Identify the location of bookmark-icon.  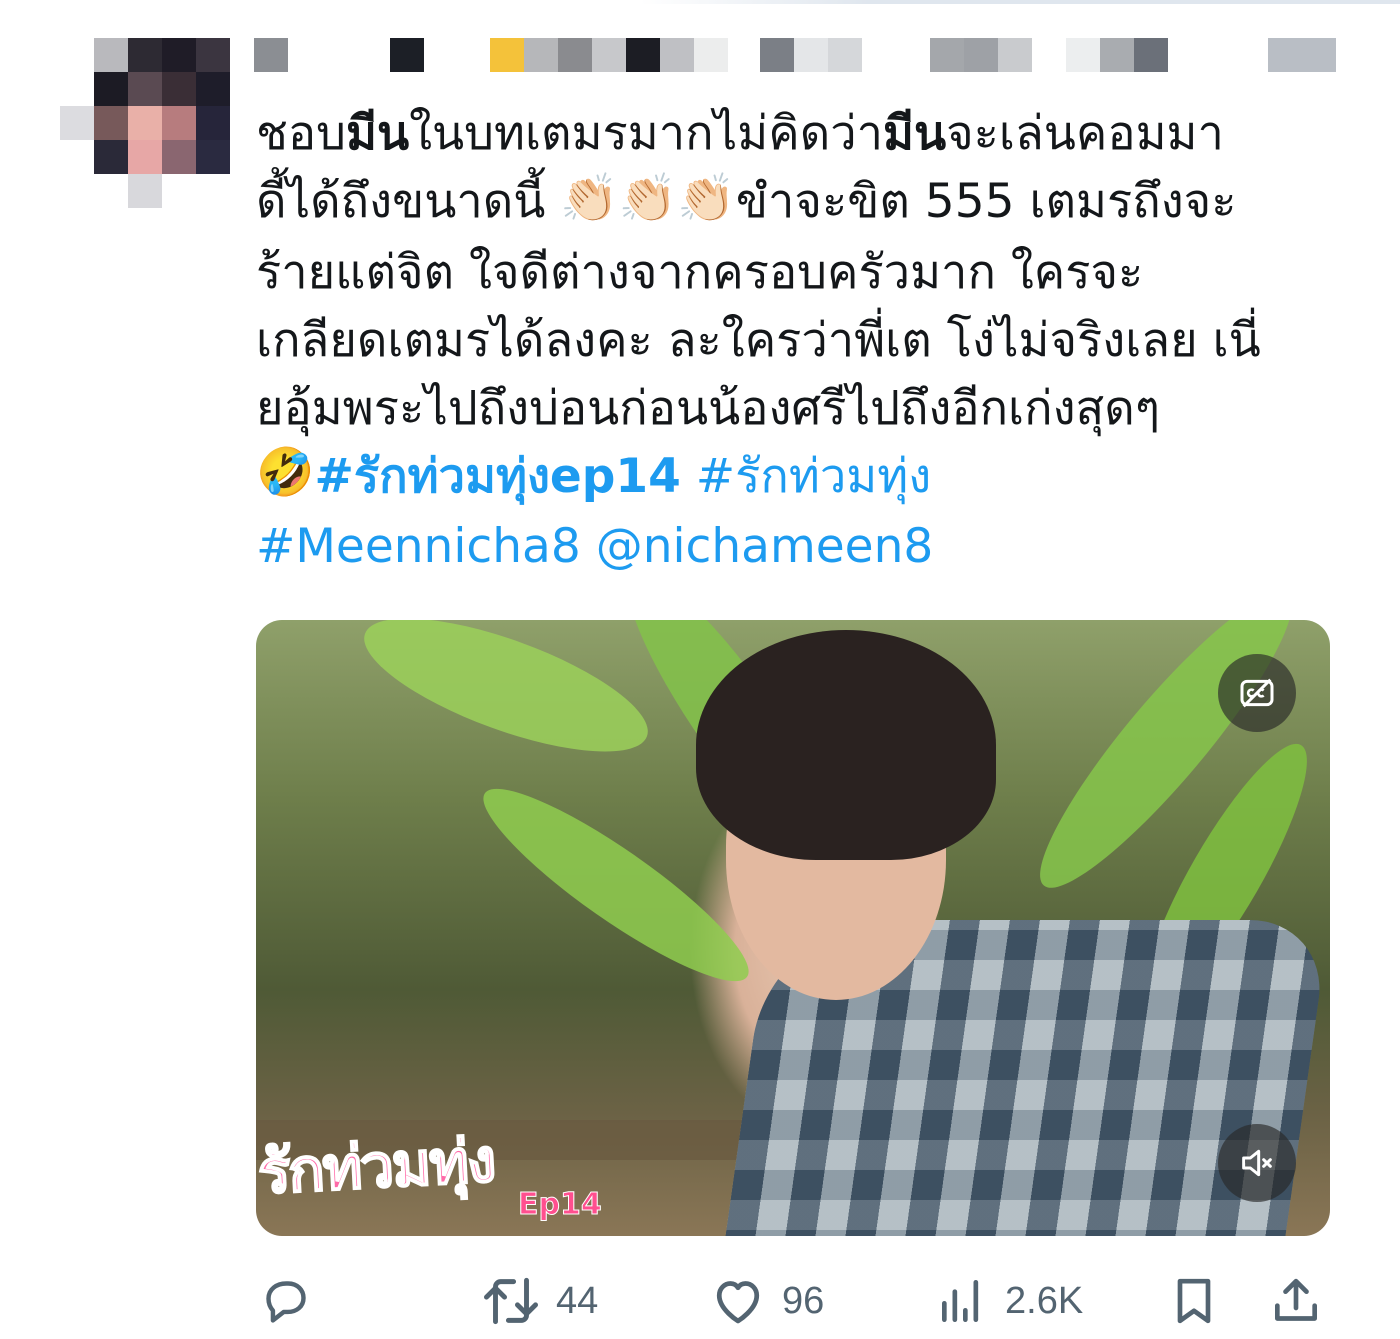
(1194, 1301).